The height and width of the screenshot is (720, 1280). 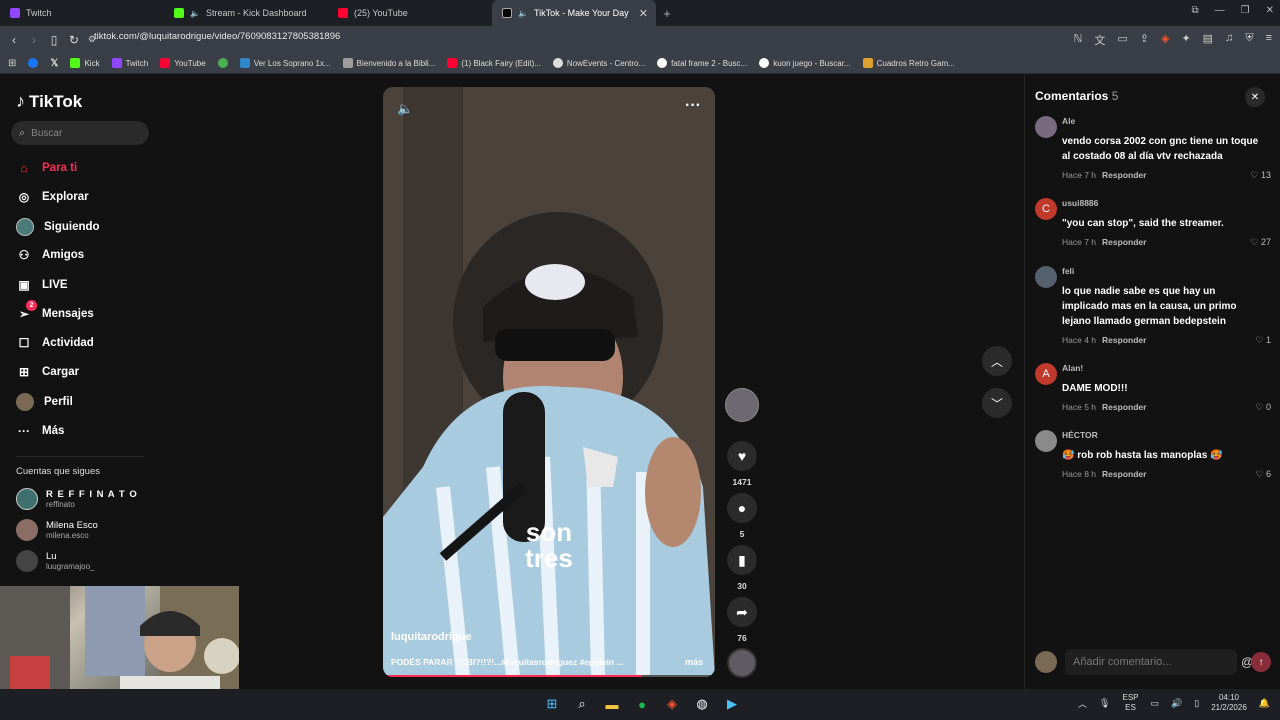 I want to click on nav-mensajes: ➢ 2 Mensajes, so click(x=55, y=311).